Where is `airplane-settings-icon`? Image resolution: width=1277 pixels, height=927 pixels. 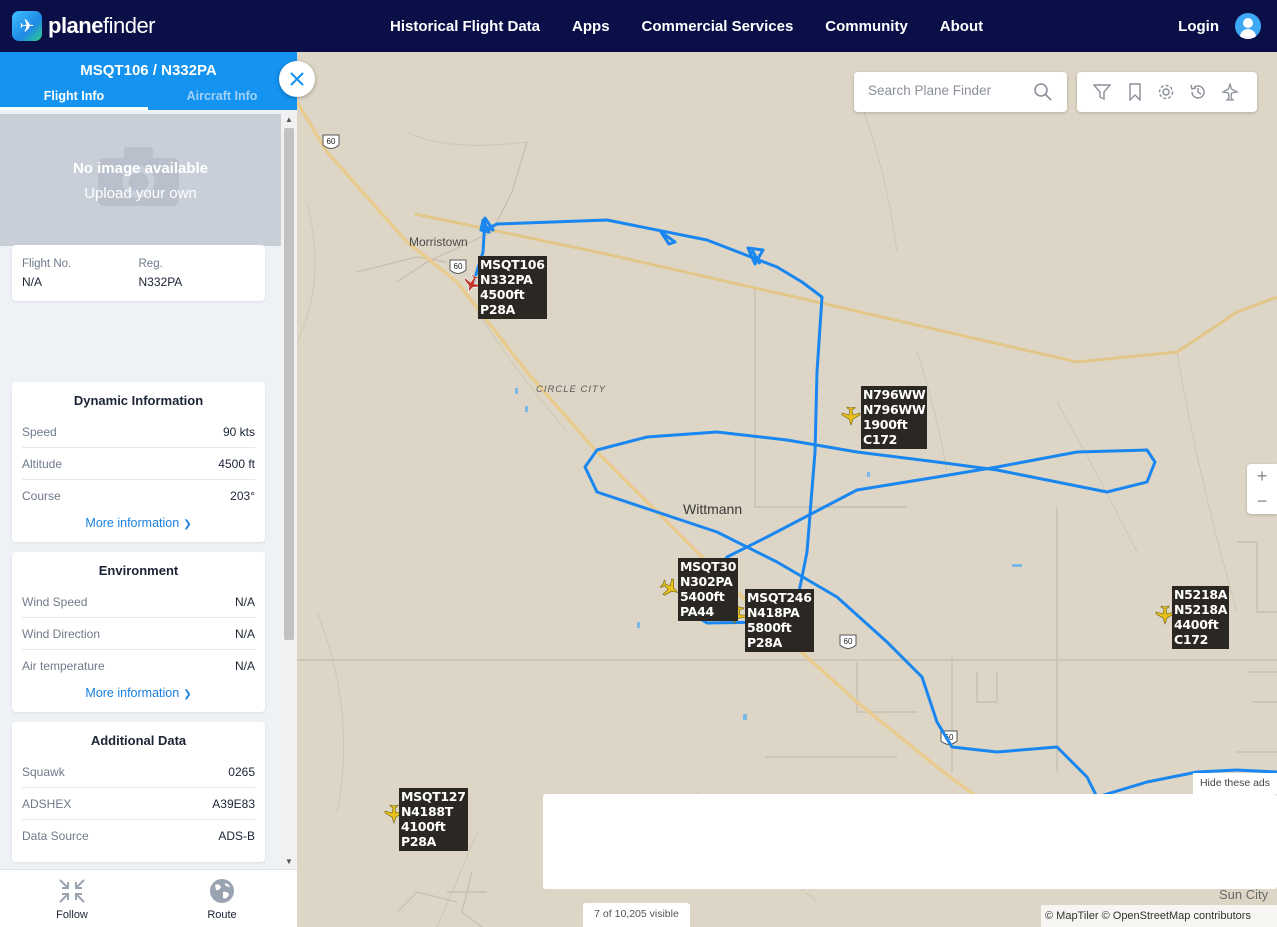
airplane-settings-icon is located at coordinates (1230, 92).